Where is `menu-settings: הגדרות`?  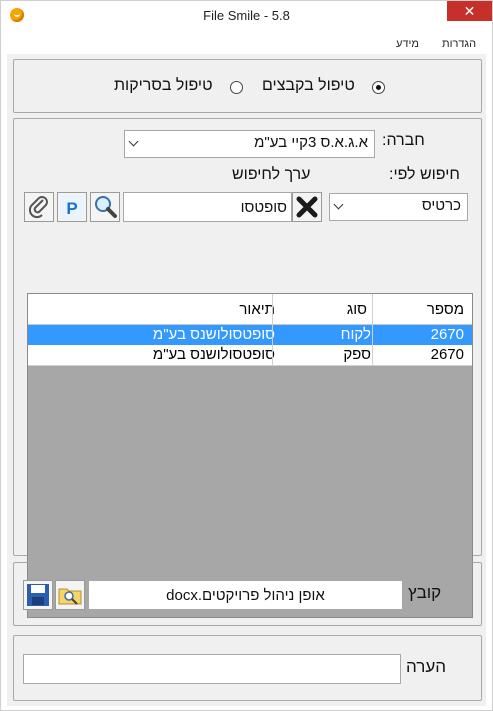
menu-settings: הגדרות is located at coordinates (459, 44).